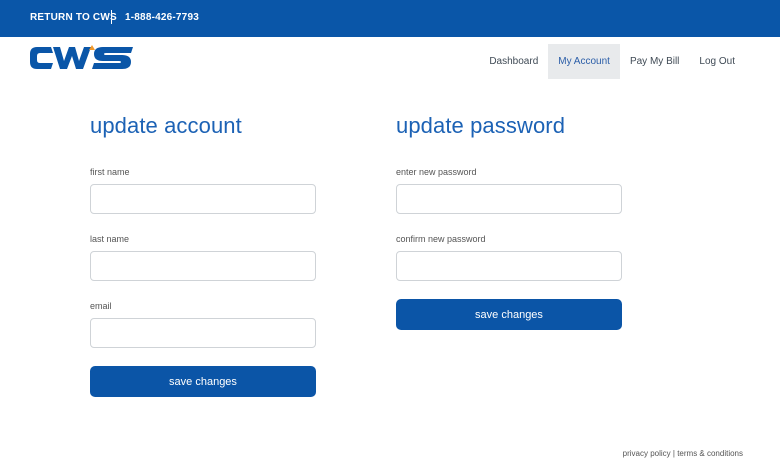  Describe the element at coordinates (513, 61) in the screenshot. I see `nav-dashboard: Dashboard` at that location.